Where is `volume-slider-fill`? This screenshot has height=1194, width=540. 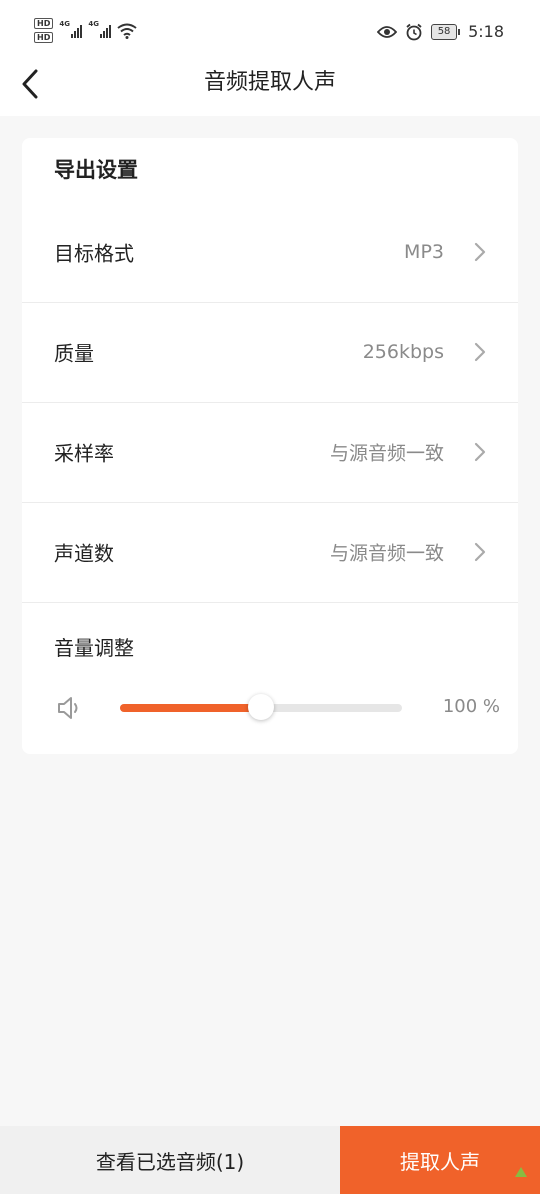
volume-slider-fill is located at coordinates (190, 708).